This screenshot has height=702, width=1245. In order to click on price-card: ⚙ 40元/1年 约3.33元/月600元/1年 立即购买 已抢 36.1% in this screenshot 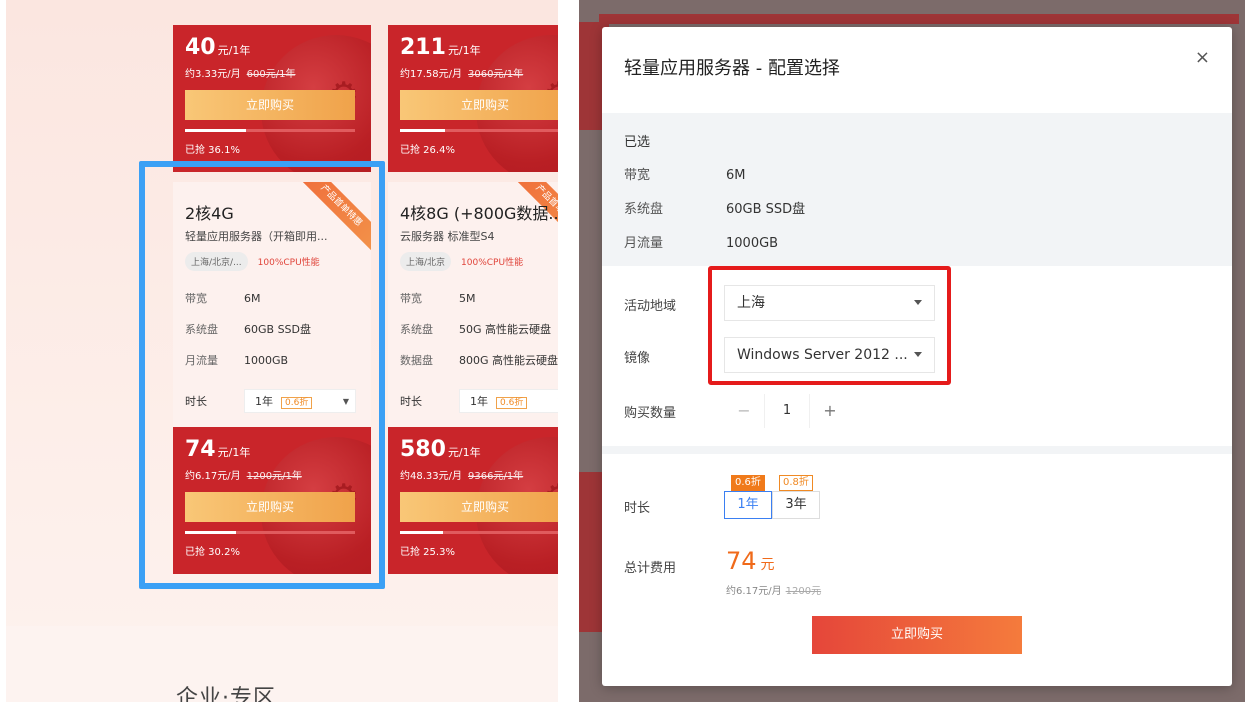, I will do `click(272, 98)`.